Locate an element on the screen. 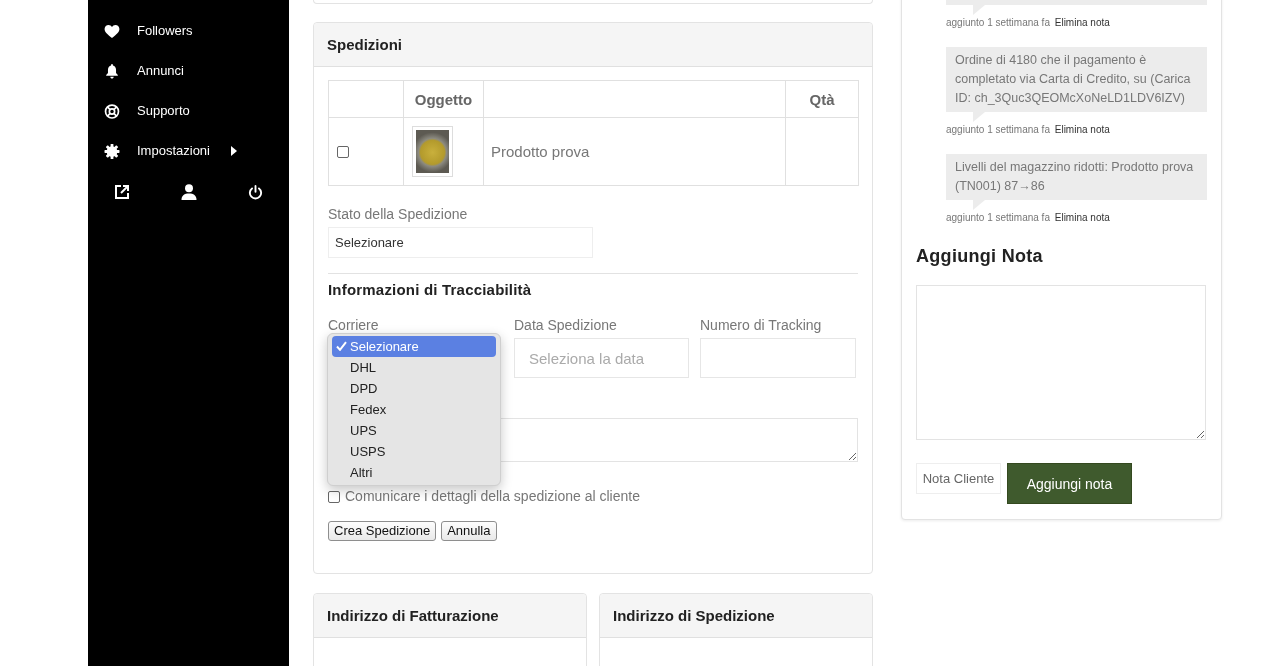 The height and width of the screenshot is (666, 1280). field-label: Stato della Spedizione is located at coordinates (398, 214).